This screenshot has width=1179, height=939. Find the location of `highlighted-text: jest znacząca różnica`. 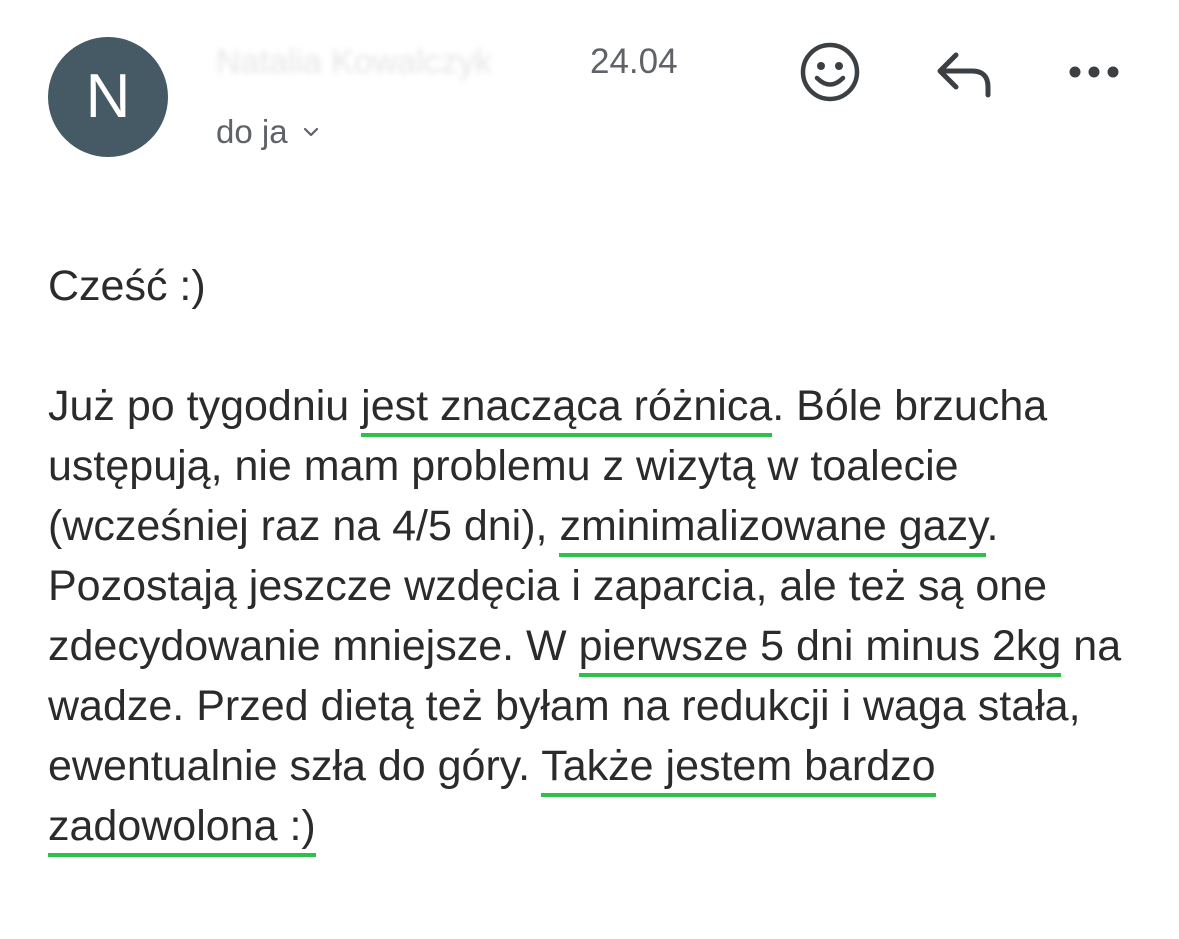

highlighted-text: jest znacząca różnica is located at coordinates (567, 409).